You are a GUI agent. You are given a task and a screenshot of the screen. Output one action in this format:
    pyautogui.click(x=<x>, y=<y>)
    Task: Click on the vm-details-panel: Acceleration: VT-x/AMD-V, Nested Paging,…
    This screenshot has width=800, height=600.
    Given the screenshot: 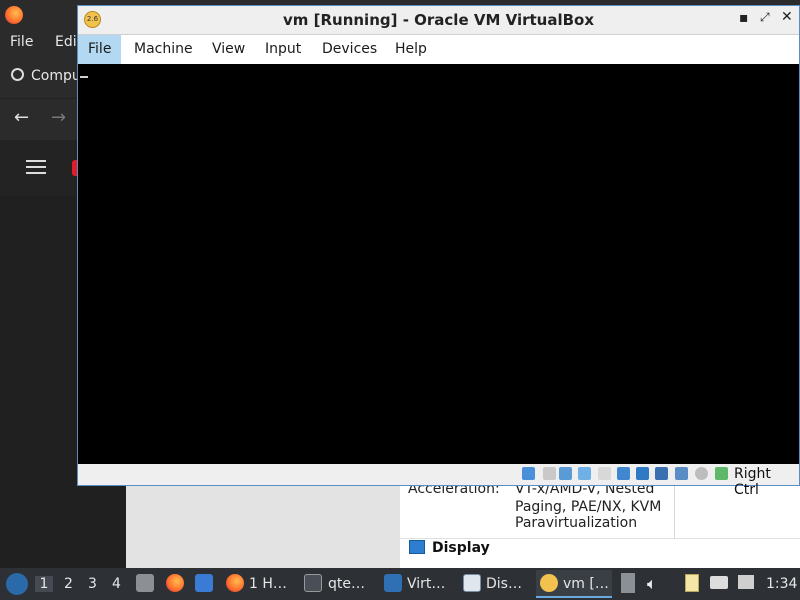 What is the action you would take?
    pyautogui.click(x=600, y=524)
    